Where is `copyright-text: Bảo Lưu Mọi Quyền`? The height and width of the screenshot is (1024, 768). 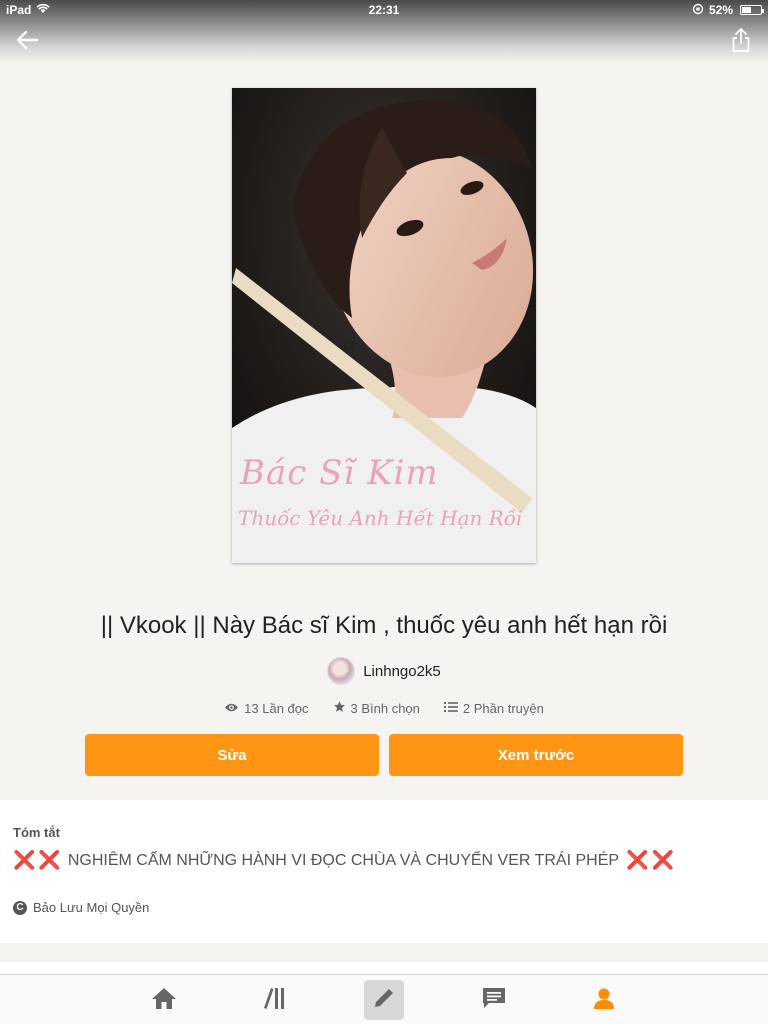
copyright-text: Bảo Lưu Mọi Quyền is located at coordinates (91, 907).